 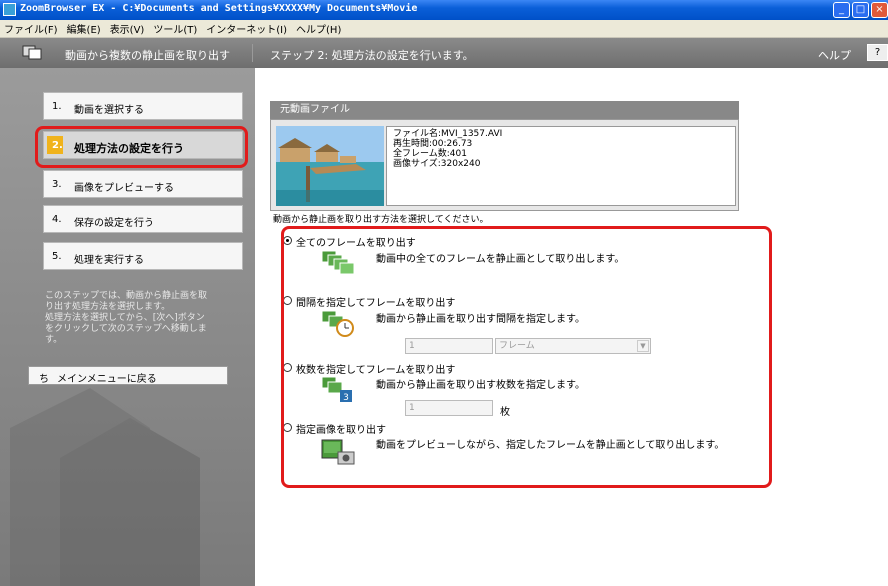 I want to click on step-caption: ステップ 2: 処理方法の設定を行います。, so click(x=372, y=55).